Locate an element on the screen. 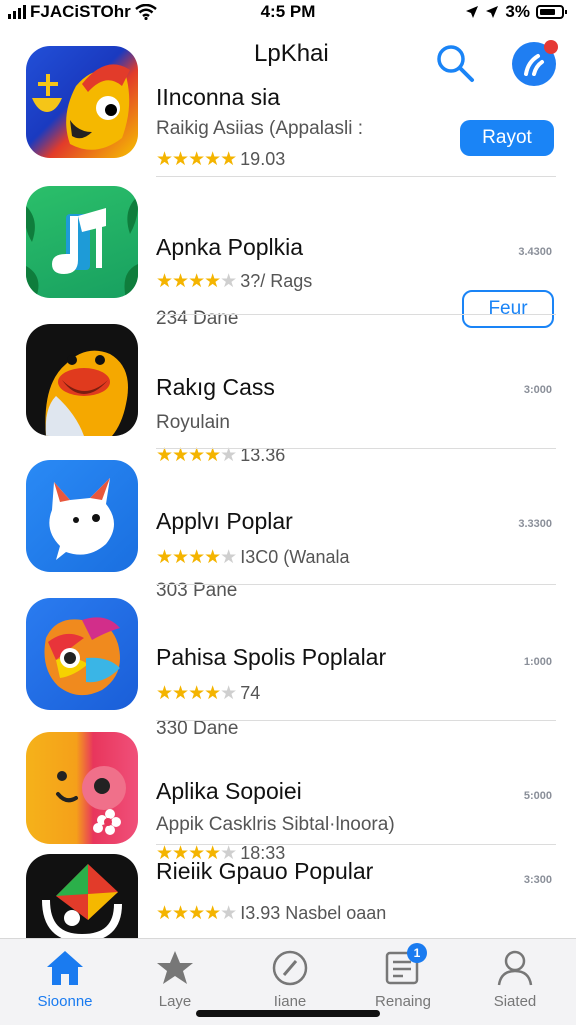 This screenshot has width=576, height=1025. app-subtitle: Appik Casklris Sibtal·lnoora) is located at coordinates (275, 824).